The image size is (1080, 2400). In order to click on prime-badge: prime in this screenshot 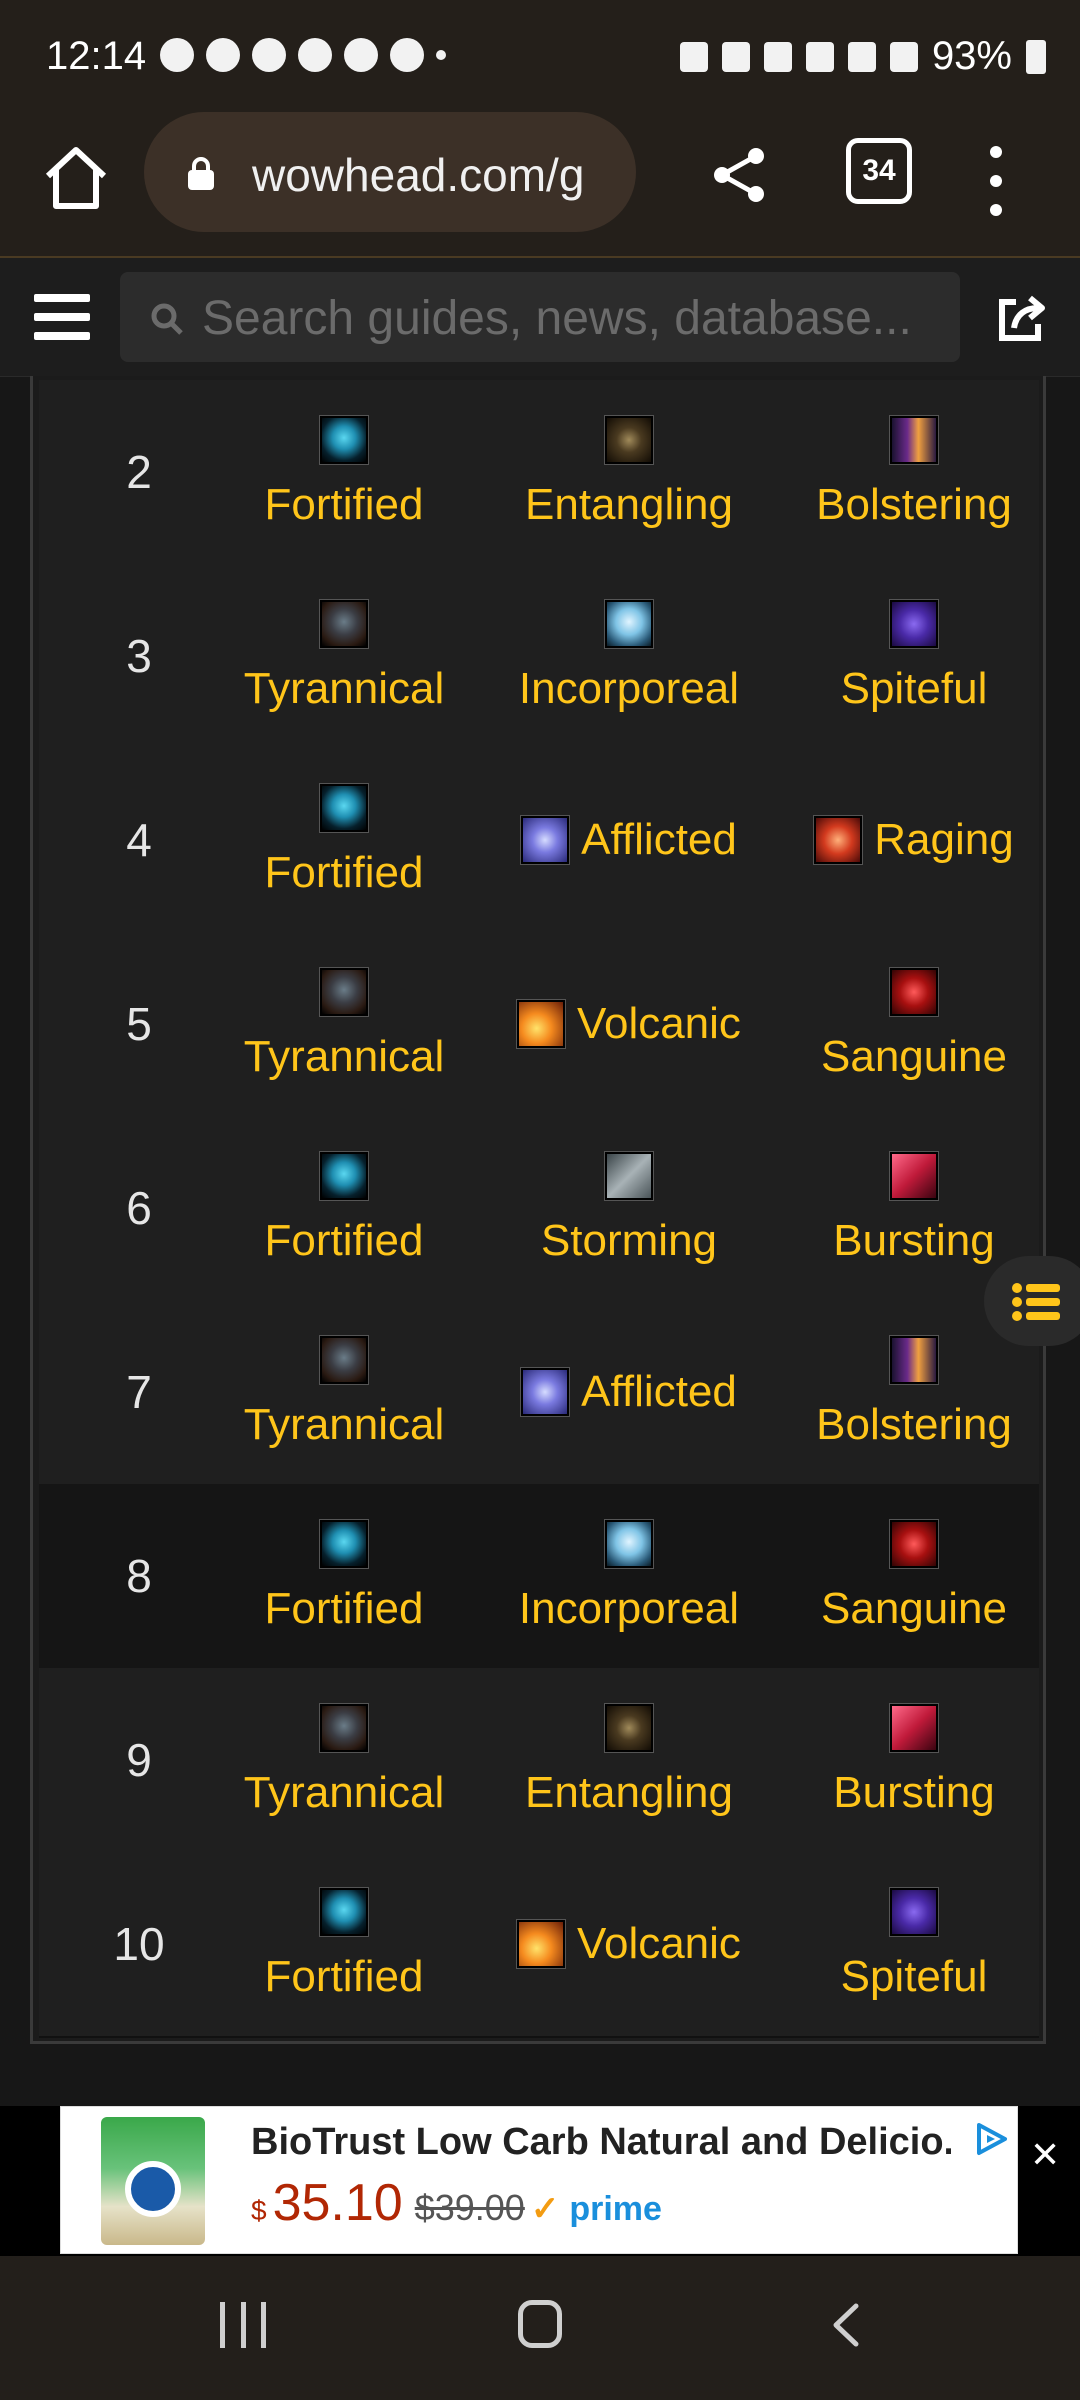, I will do `click(615, 2209)`.